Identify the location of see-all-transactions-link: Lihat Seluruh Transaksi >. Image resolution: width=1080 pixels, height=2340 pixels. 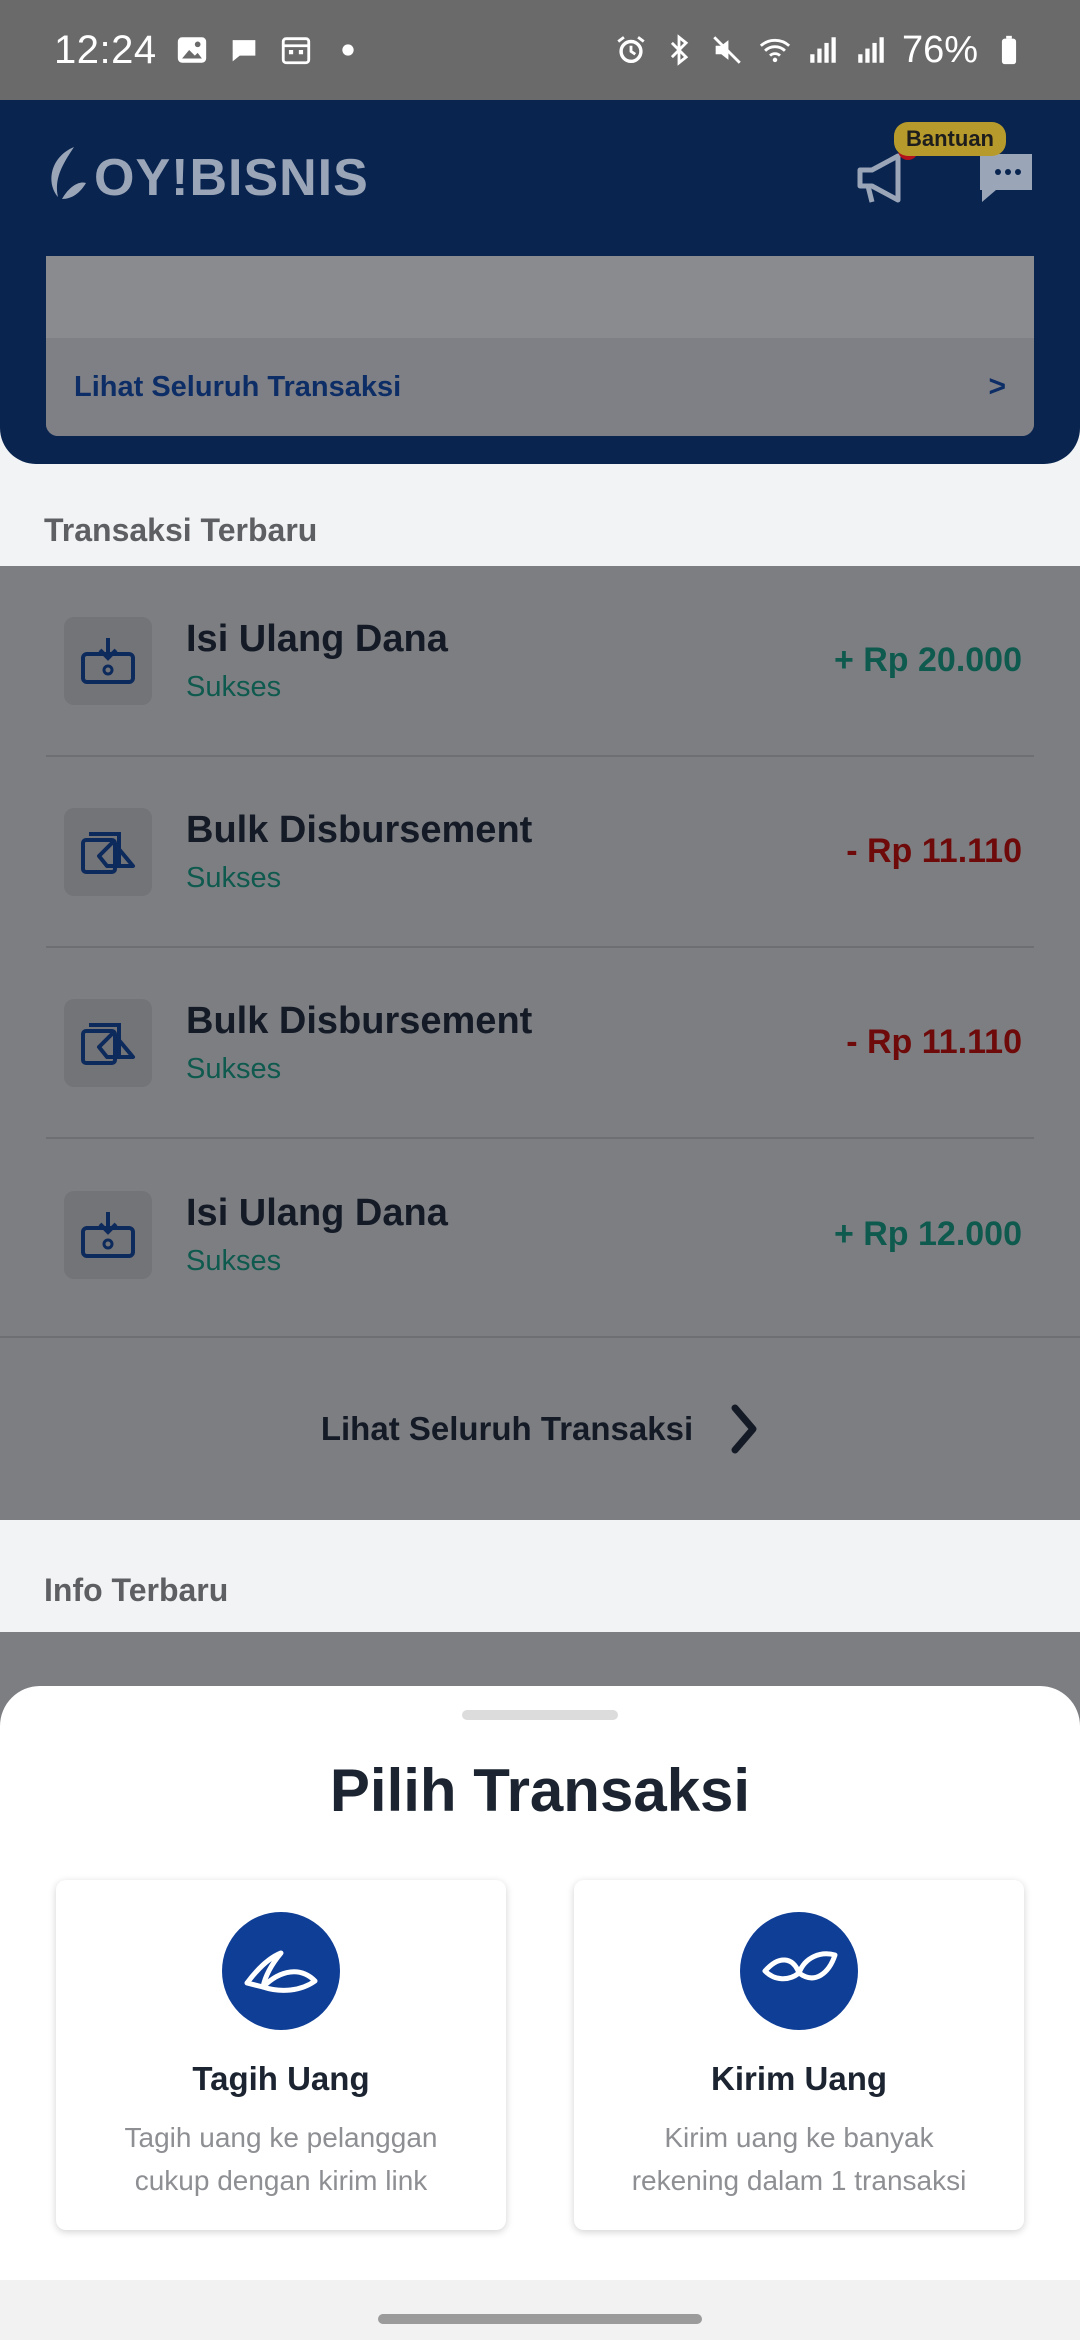
(540, 387).